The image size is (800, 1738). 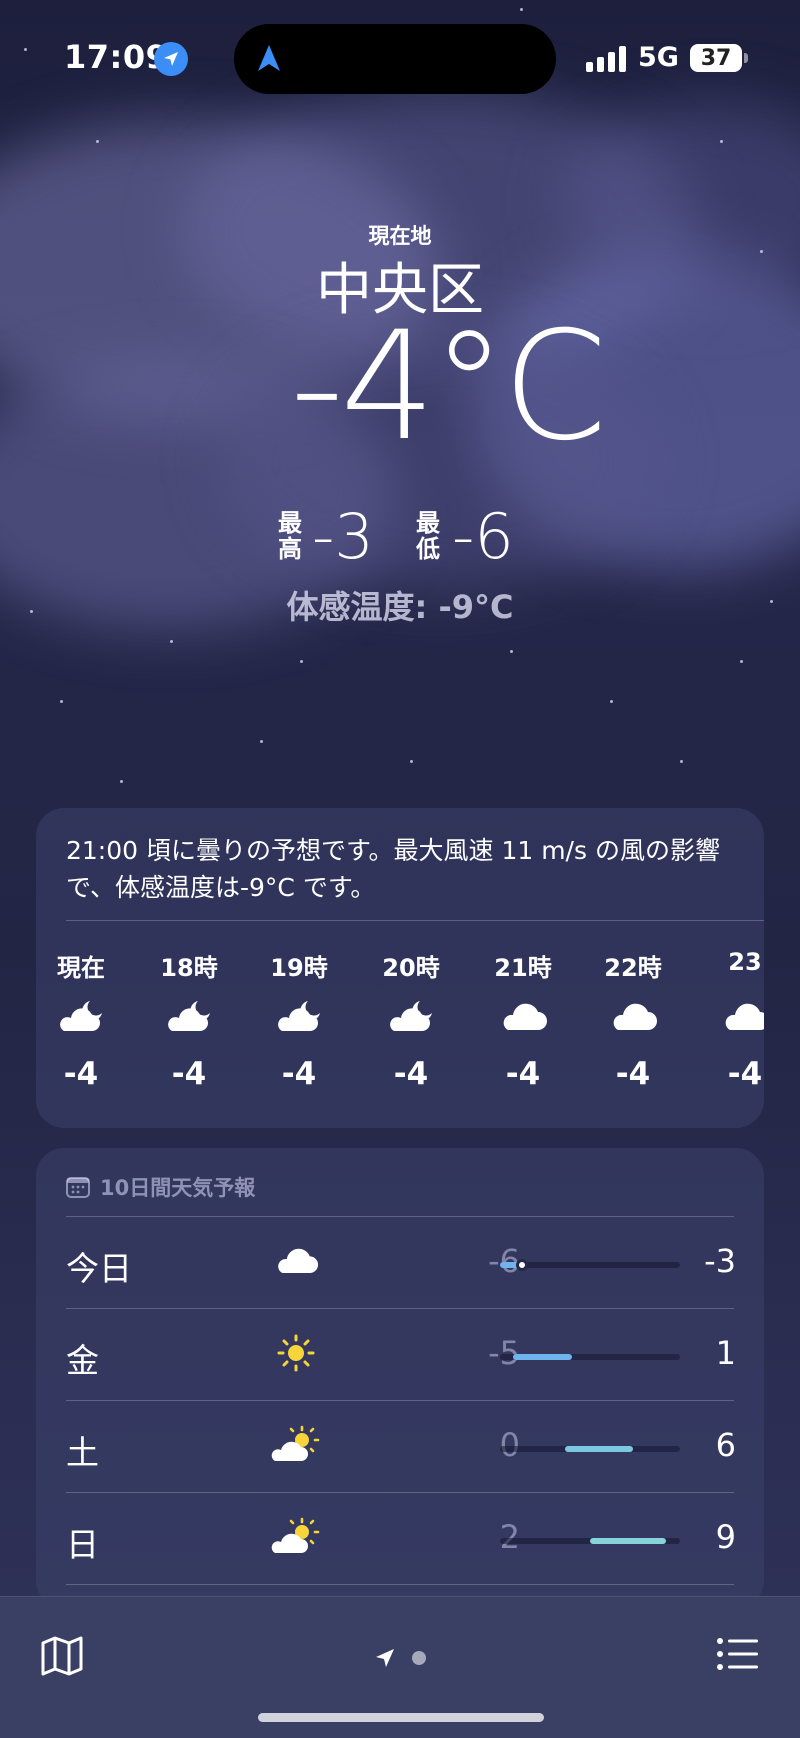 I want to click on daily-forecast-header: 10日間天気予報, so click(x=160, y=1187).